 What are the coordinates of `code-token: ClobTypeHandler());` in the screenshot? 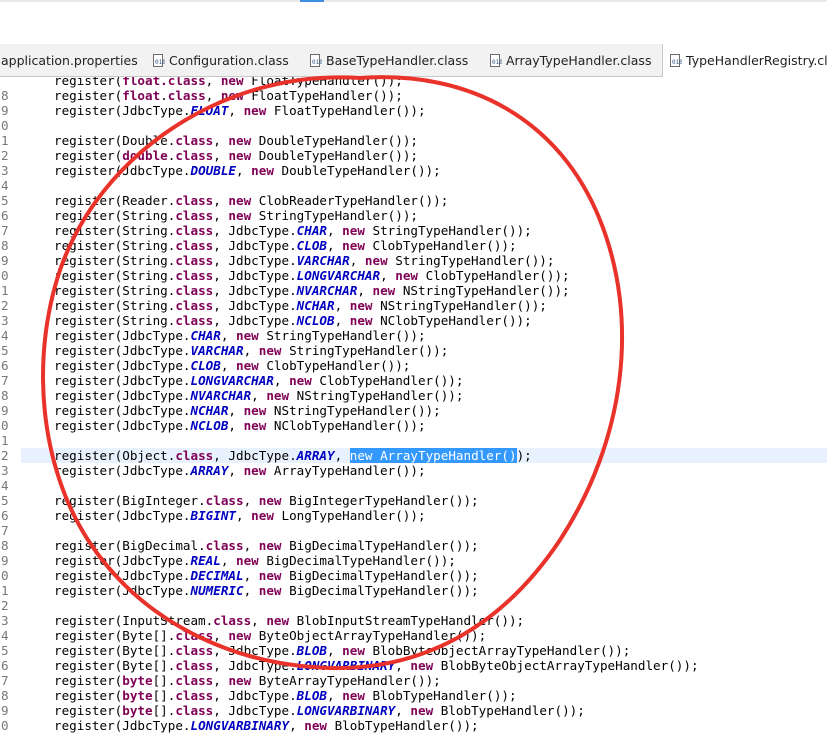 It's located at (387, 380).